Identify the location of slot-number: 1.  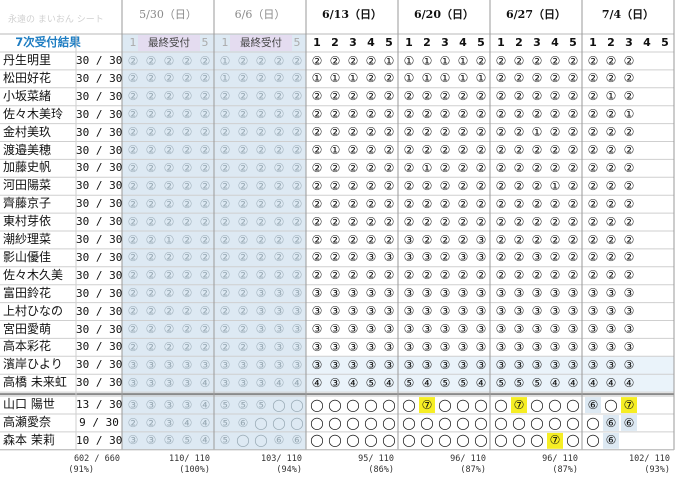
(501, 42).